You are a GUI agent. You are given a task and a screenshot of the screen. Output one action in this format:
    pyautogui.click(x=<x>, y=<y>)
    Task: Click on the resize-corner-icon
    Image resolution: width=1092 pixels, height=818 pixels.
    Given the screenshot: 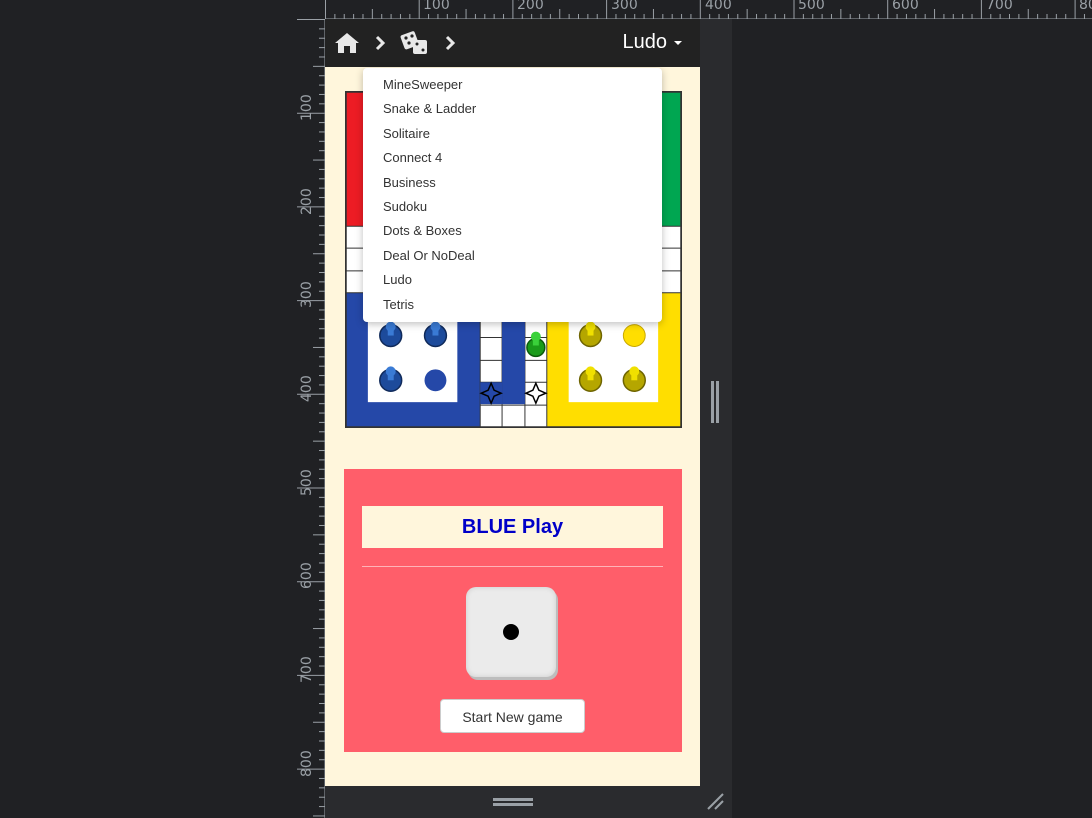 What is the action you would take?
    pyautogui.click(x=715, y=801)
    